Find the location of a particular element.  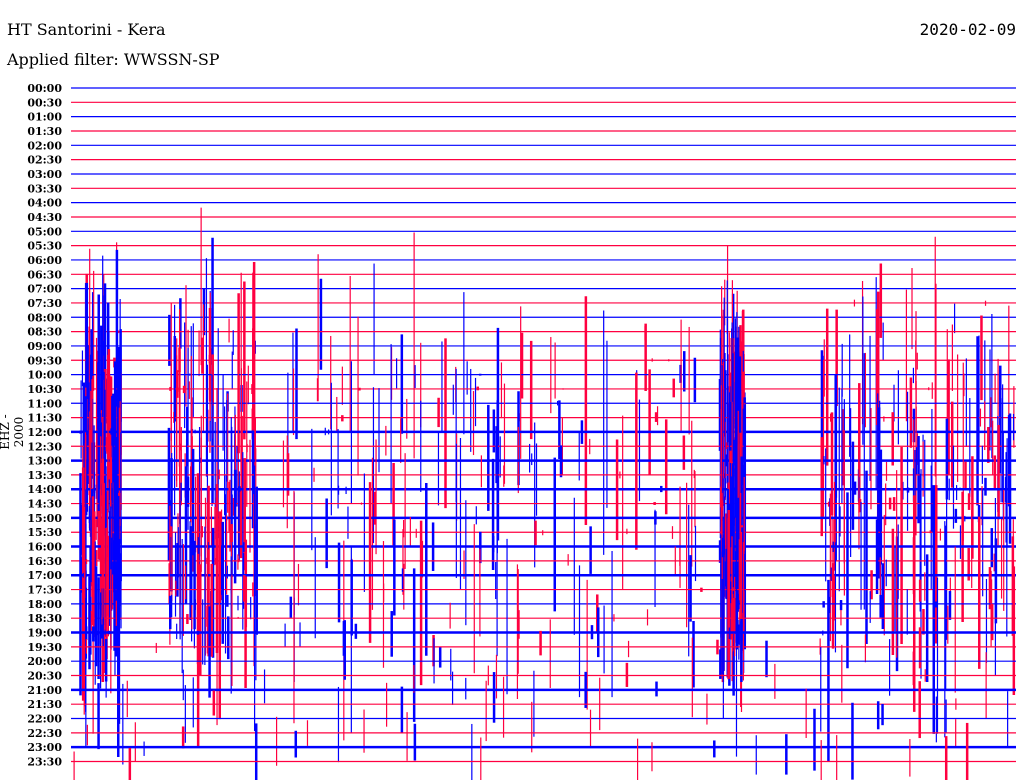

row-time-label: 13:30 is located at coordinates (44, 475).